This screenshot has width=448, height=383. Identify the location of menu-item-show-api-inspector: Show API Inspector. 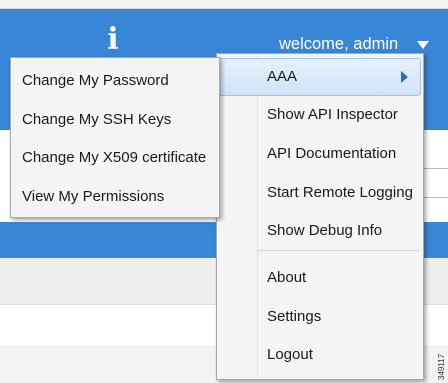
(320, 115).